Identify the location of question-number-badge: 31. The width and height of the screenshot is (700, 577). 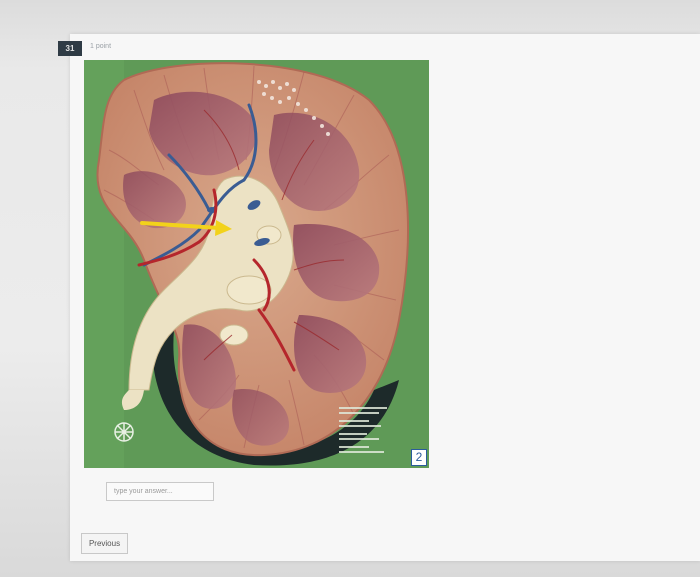
(70, 48).